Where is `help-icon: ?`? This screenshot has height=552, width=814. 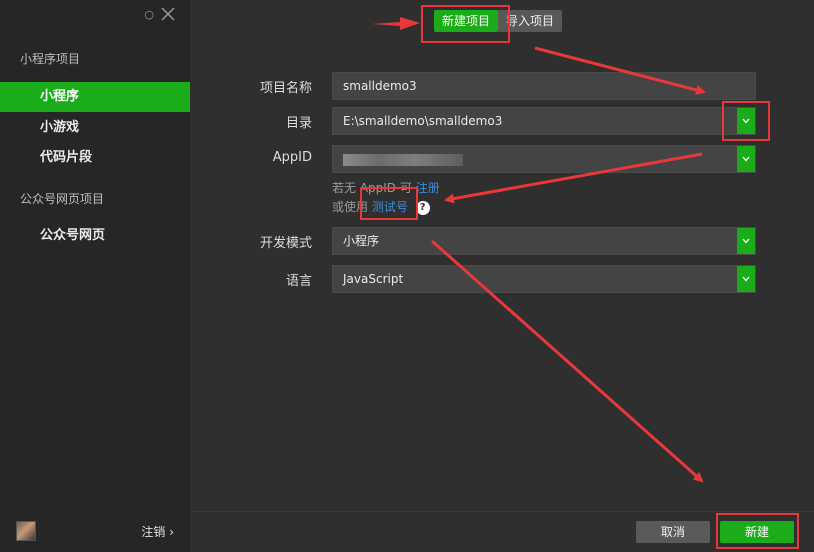
help-icon: ? is located at coordinates (422, 207).